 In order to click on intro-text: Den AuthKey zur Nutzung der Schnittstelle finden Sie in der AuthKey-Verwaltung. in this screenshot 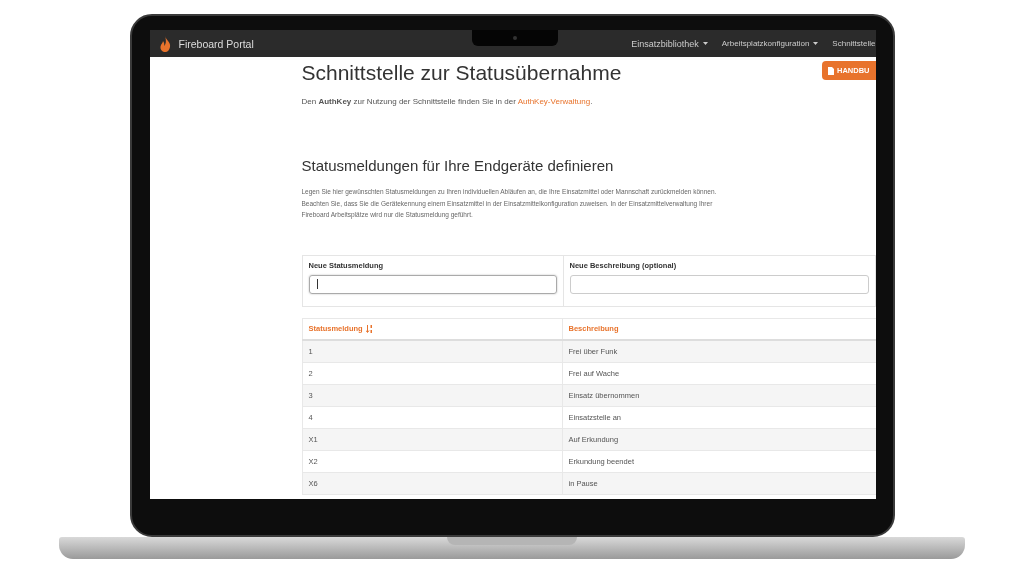, I will do `click(447, 101)`.